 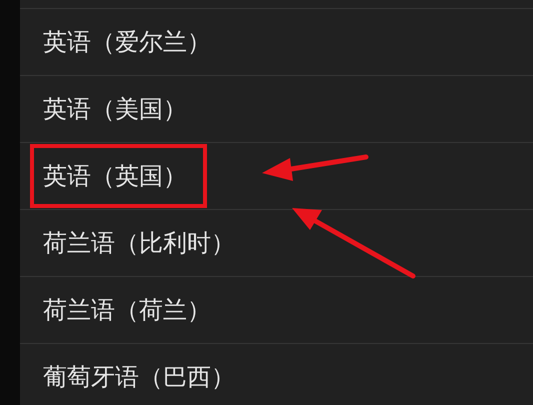 What do you see at coordinates (142, 243) in the screenshot?
I see `language-option: 荷兰语（比利时）` at bounding box center [142, 243].